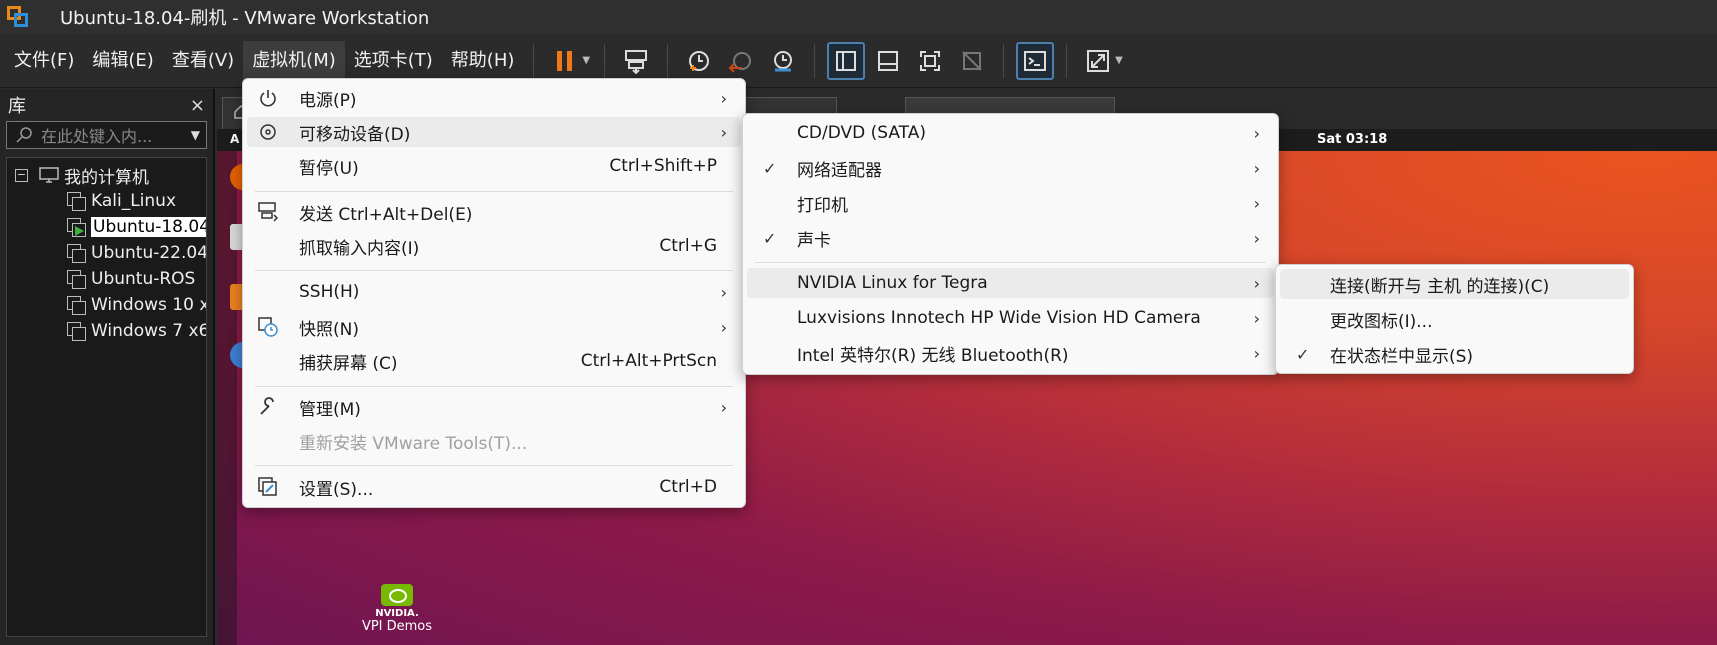  What do you see at coordinates (294, 60) in the screenshot?
I see `menu-vm: 虚拟机(M)` at bounding box center [294, 60].